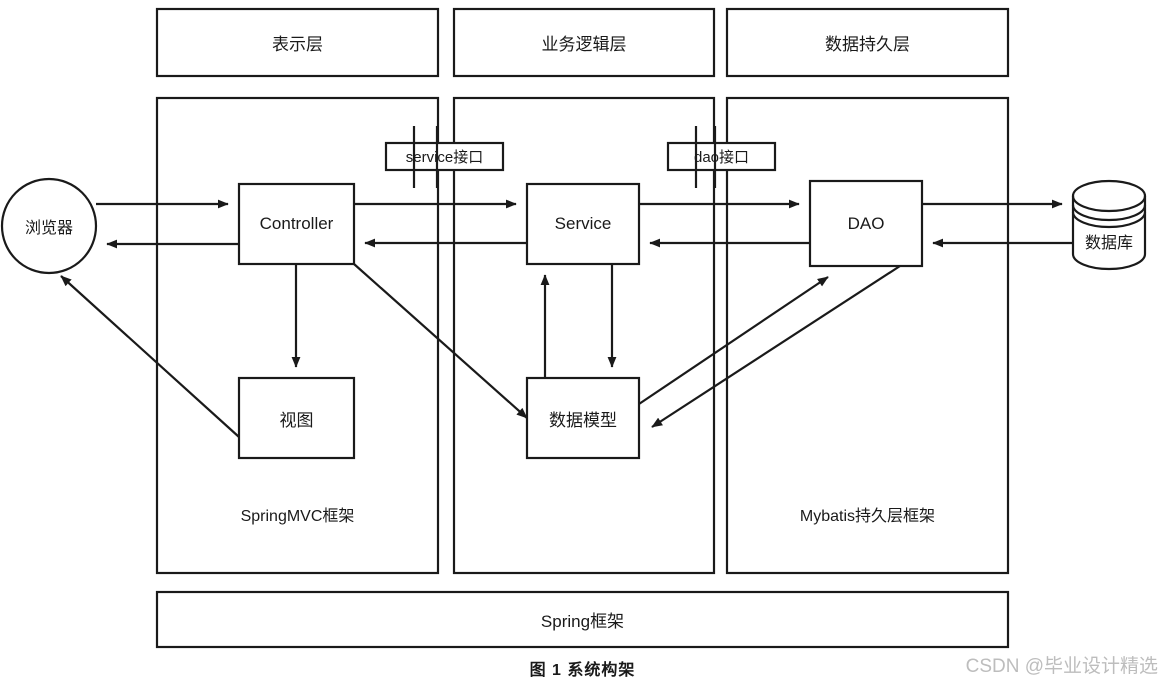 This screenshot has height=690, width=1172. I want to click on interface-box-service, so click(444, 156).